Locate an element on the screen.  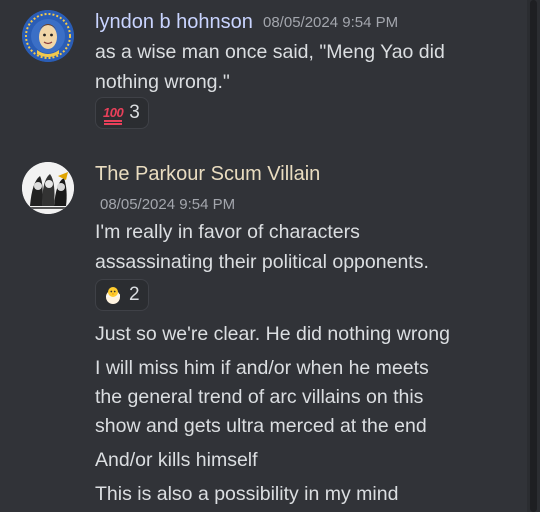
avatar-image is located at coordinates (48, 188).